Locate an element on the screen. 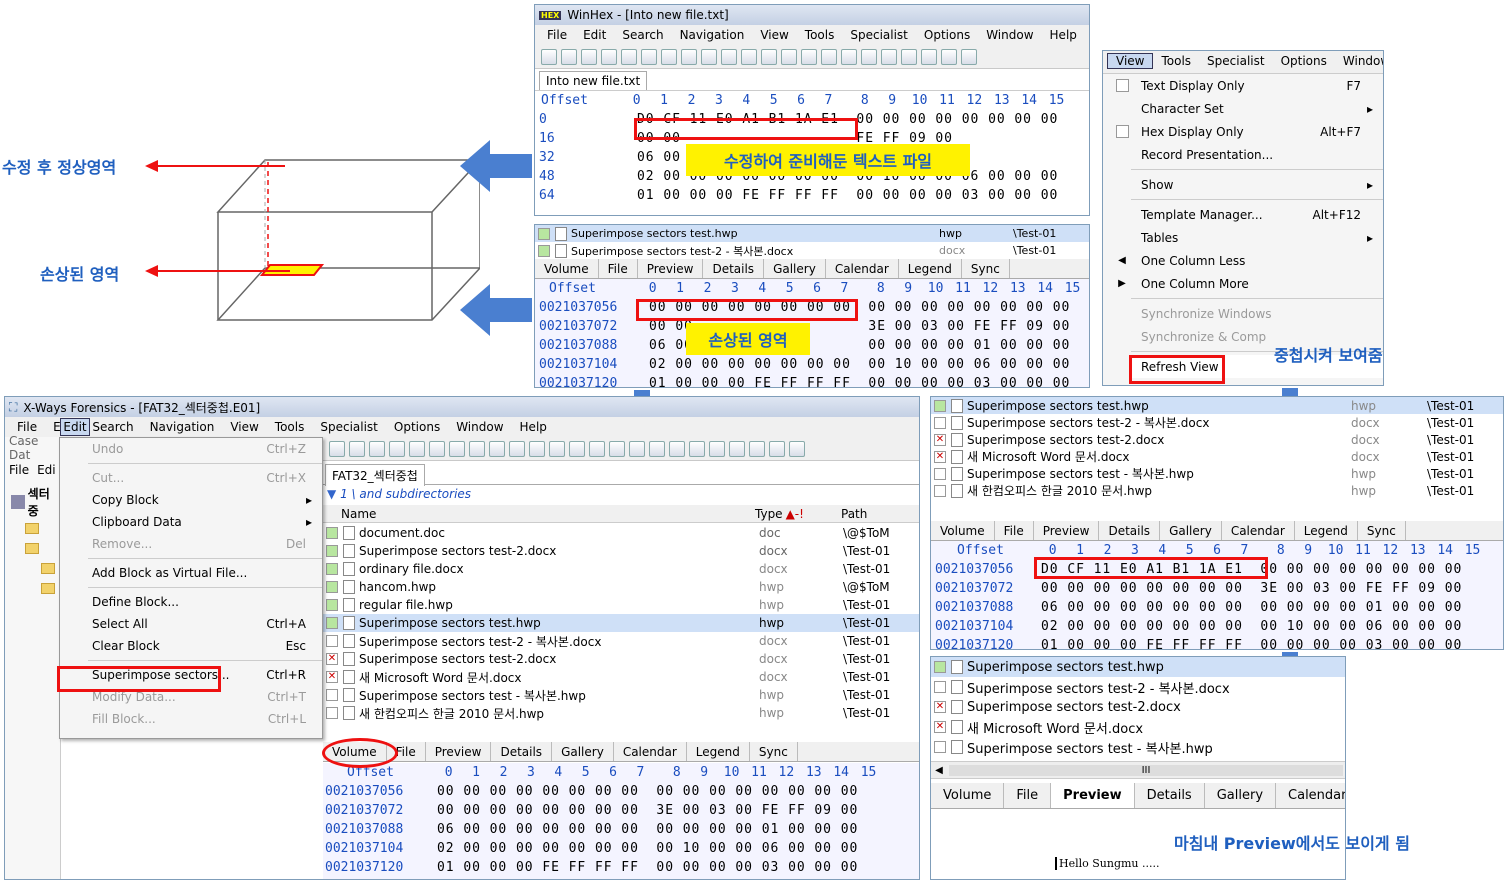  col-path: Path is located at coordinates (854, 514).